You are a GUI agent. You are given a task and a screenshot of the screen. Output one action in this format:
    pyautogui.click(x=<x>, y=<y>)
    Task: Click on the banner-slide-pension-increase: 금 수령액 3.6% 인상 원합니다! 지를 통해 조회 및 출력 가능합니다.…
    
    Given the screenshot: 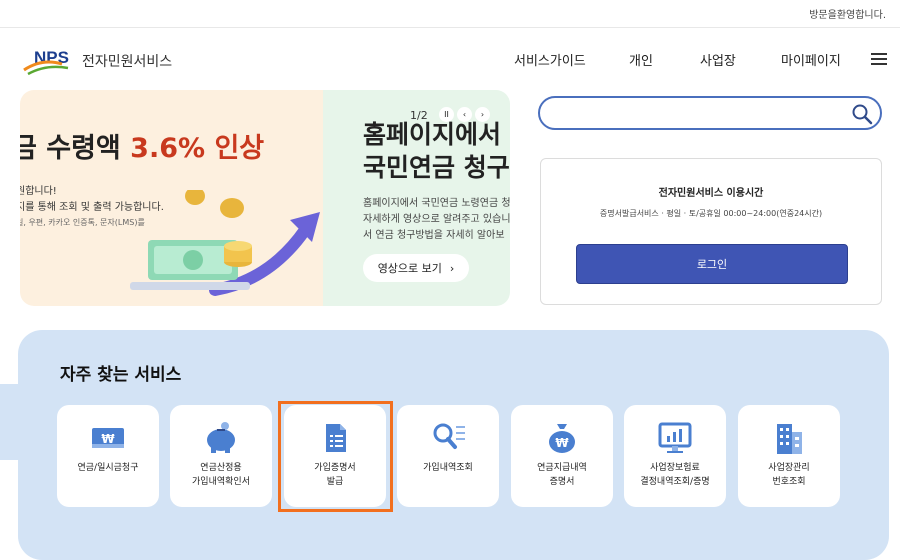 What is the action you would take?
    pyautogui.click(x=171, y=198)
    